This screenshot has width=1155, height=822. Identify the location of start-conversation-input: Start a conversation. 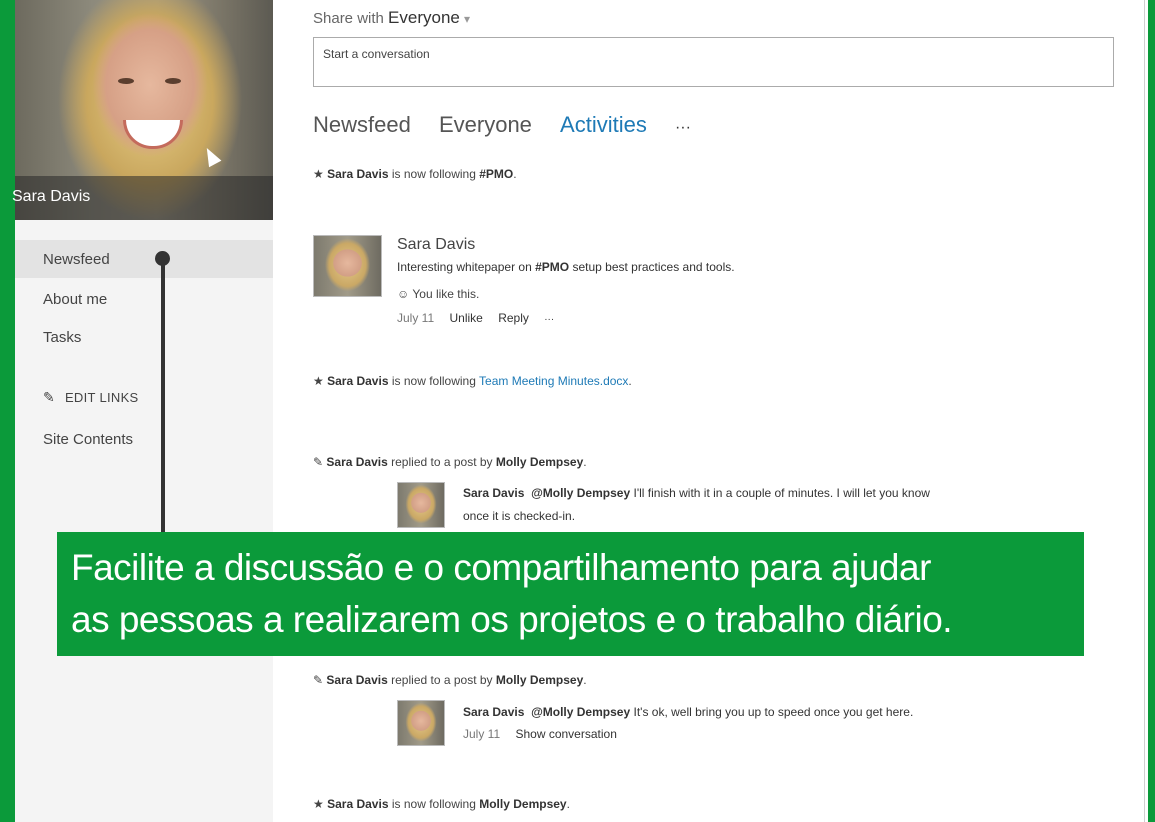
(713, 62).